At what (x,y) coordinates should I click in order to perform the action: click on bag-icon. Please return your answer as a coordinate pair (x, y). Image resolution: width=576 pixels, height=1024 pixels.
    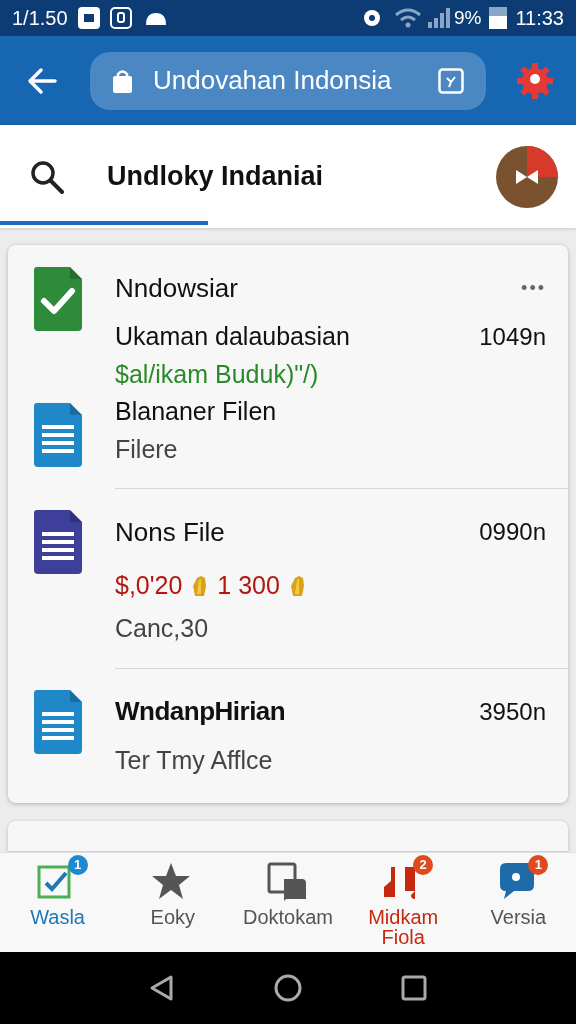
    Looking at the image, I should click on (122, 80).